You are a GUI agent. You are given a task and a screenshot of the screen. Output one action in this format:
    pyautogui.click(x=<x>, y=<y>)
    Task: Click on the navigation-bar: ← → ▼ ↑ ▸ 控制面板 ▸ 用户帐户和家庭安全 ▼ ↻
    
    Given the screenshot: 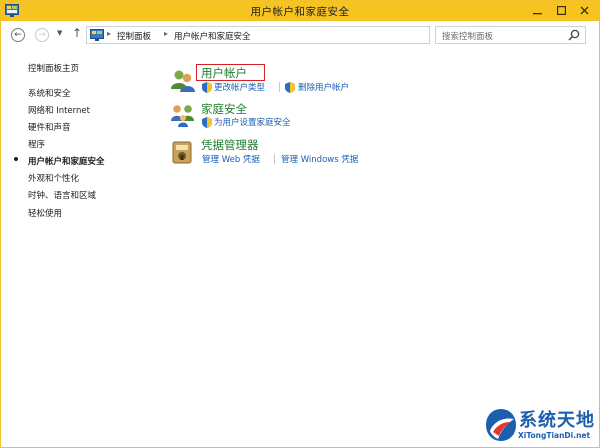 What is the action you would take?
    pyautogui.click(x=300, y=35)
    